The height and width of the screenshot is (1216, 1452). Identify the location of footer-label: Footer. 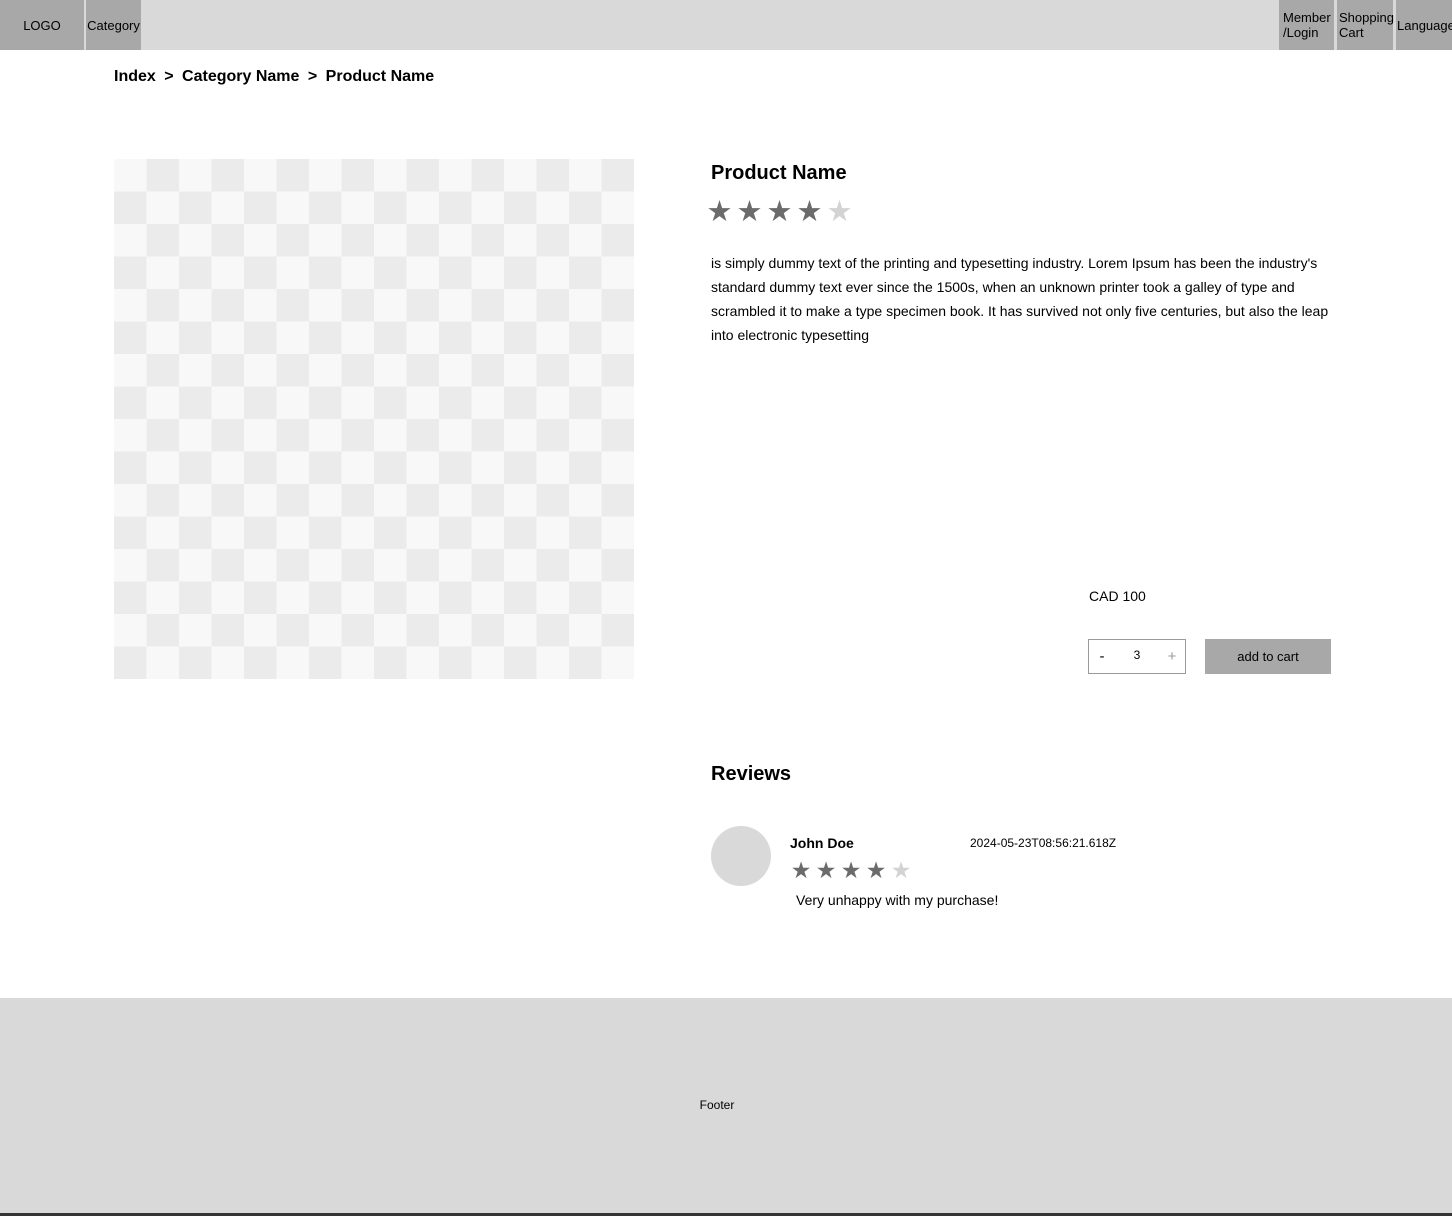
(717, 1105).